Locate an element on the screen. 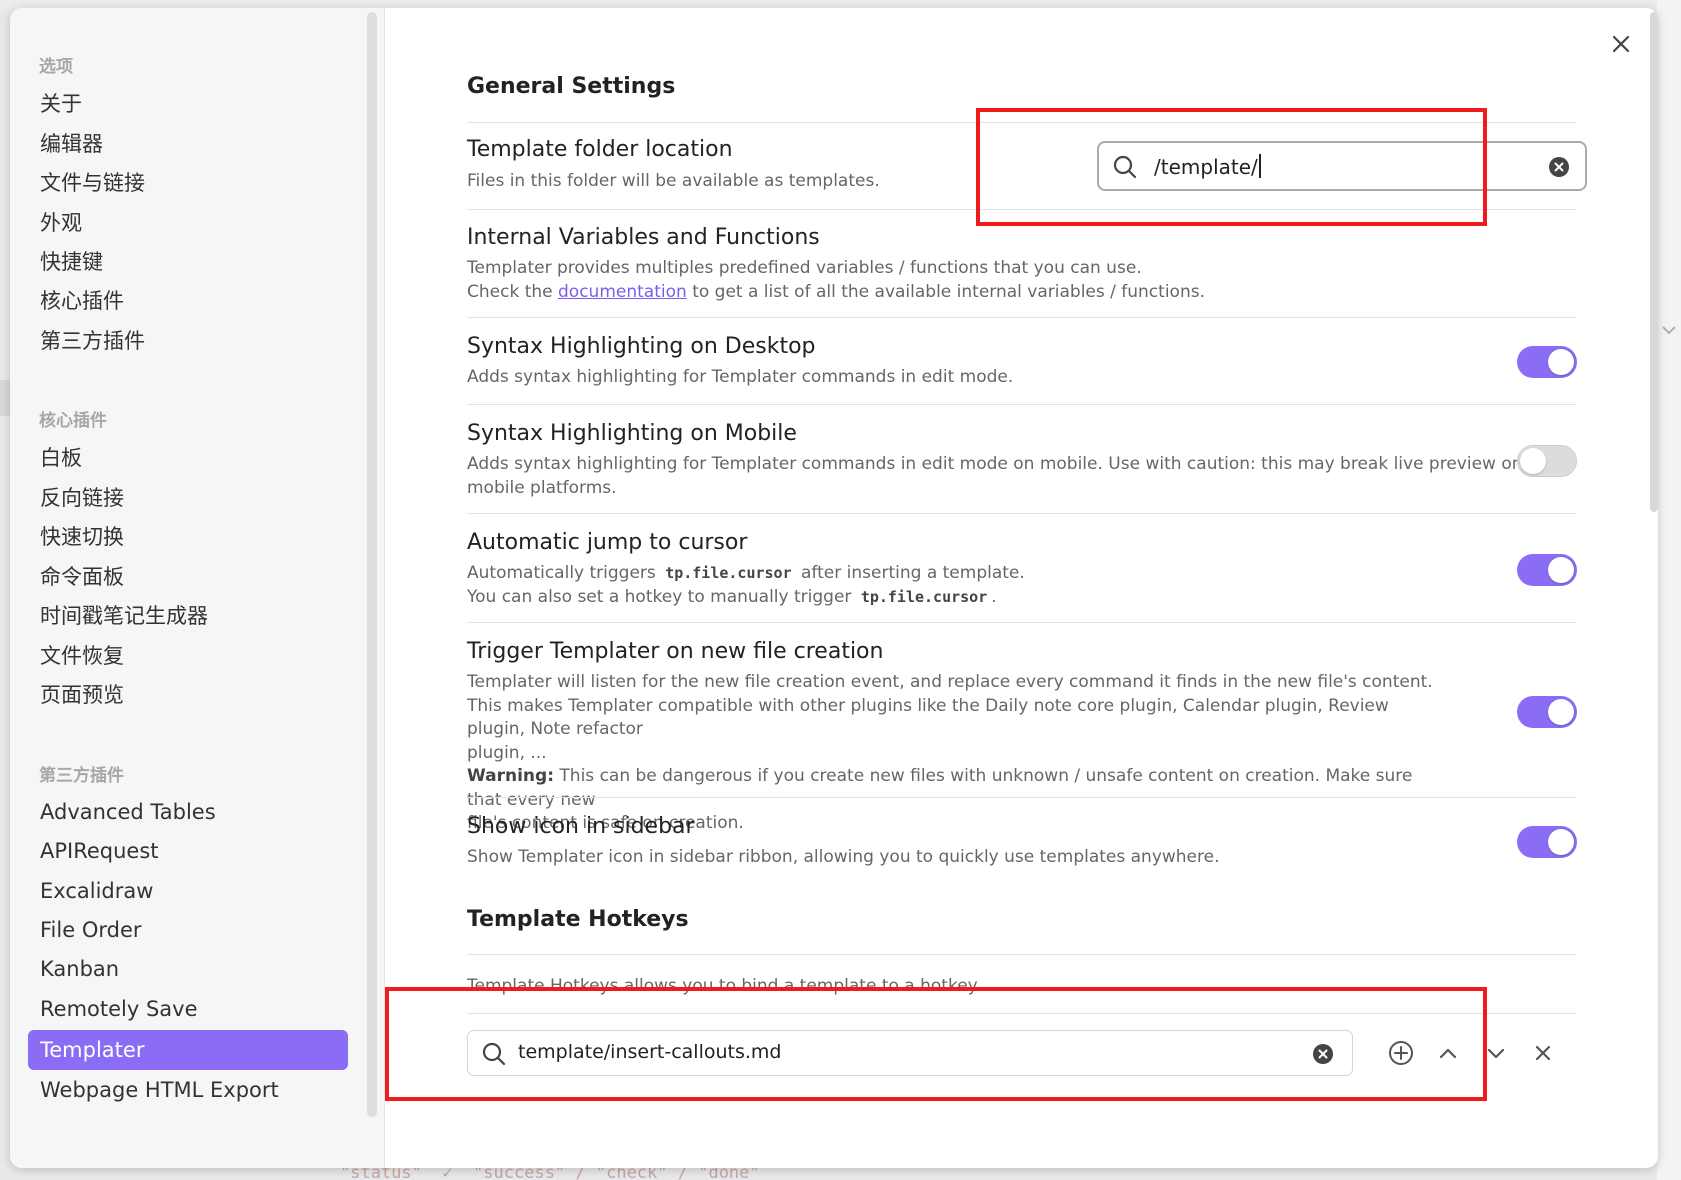  highlight-box-hotkey is located at coordinates (936, 1044).